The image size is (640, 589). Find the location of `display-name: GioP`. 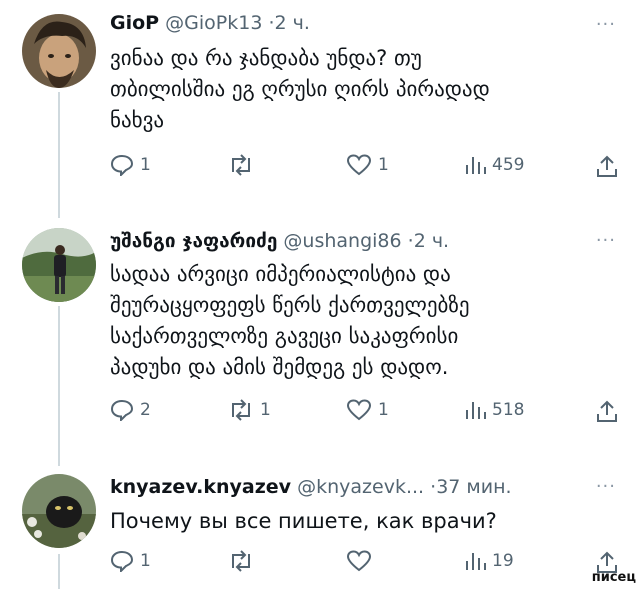

display-name: GioP is located at coordinates (134, 23).